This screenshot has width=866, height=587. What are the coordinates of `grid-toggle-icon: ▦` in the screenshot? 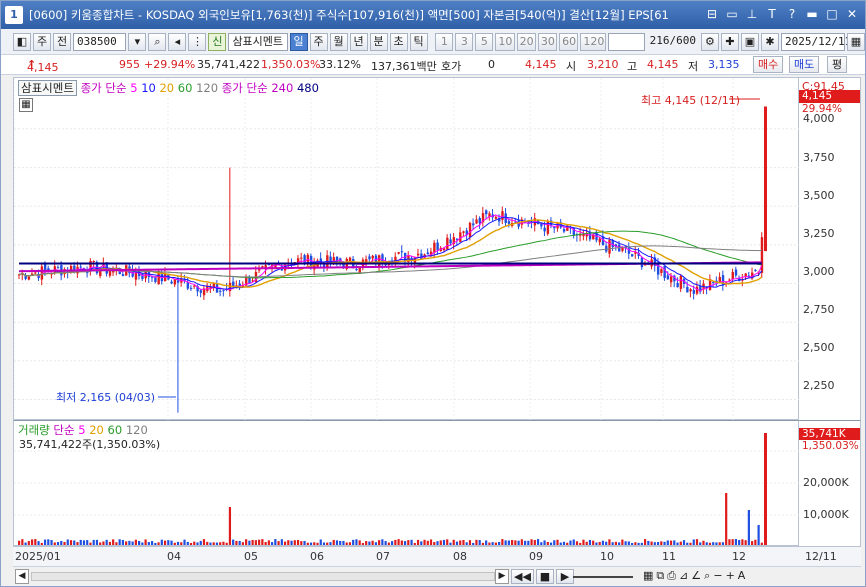 It's located at (26, 105).